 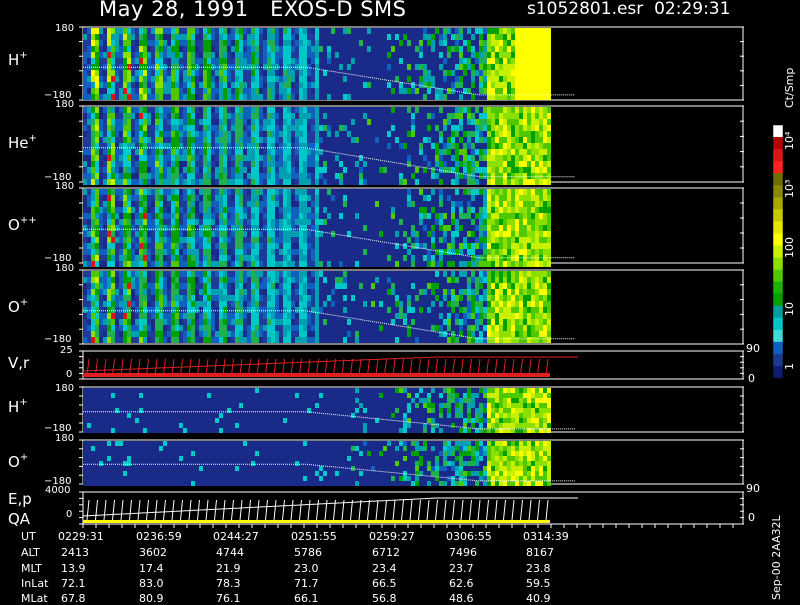 What do you see at coordinates (228, 583) in the screenshot?
I see `ephemeris-cell: 78.3` at bounding box center [228, 583].